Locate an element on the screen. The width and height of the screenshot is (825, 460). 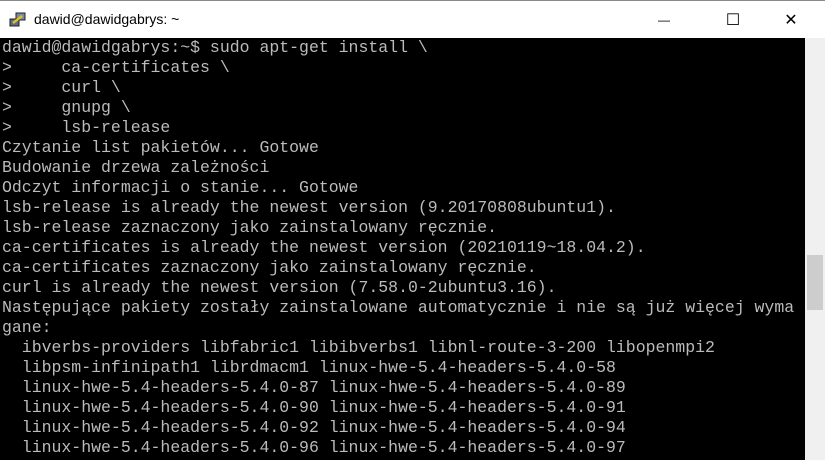
scrollbar-thumb is located at coordinates (815, 282).